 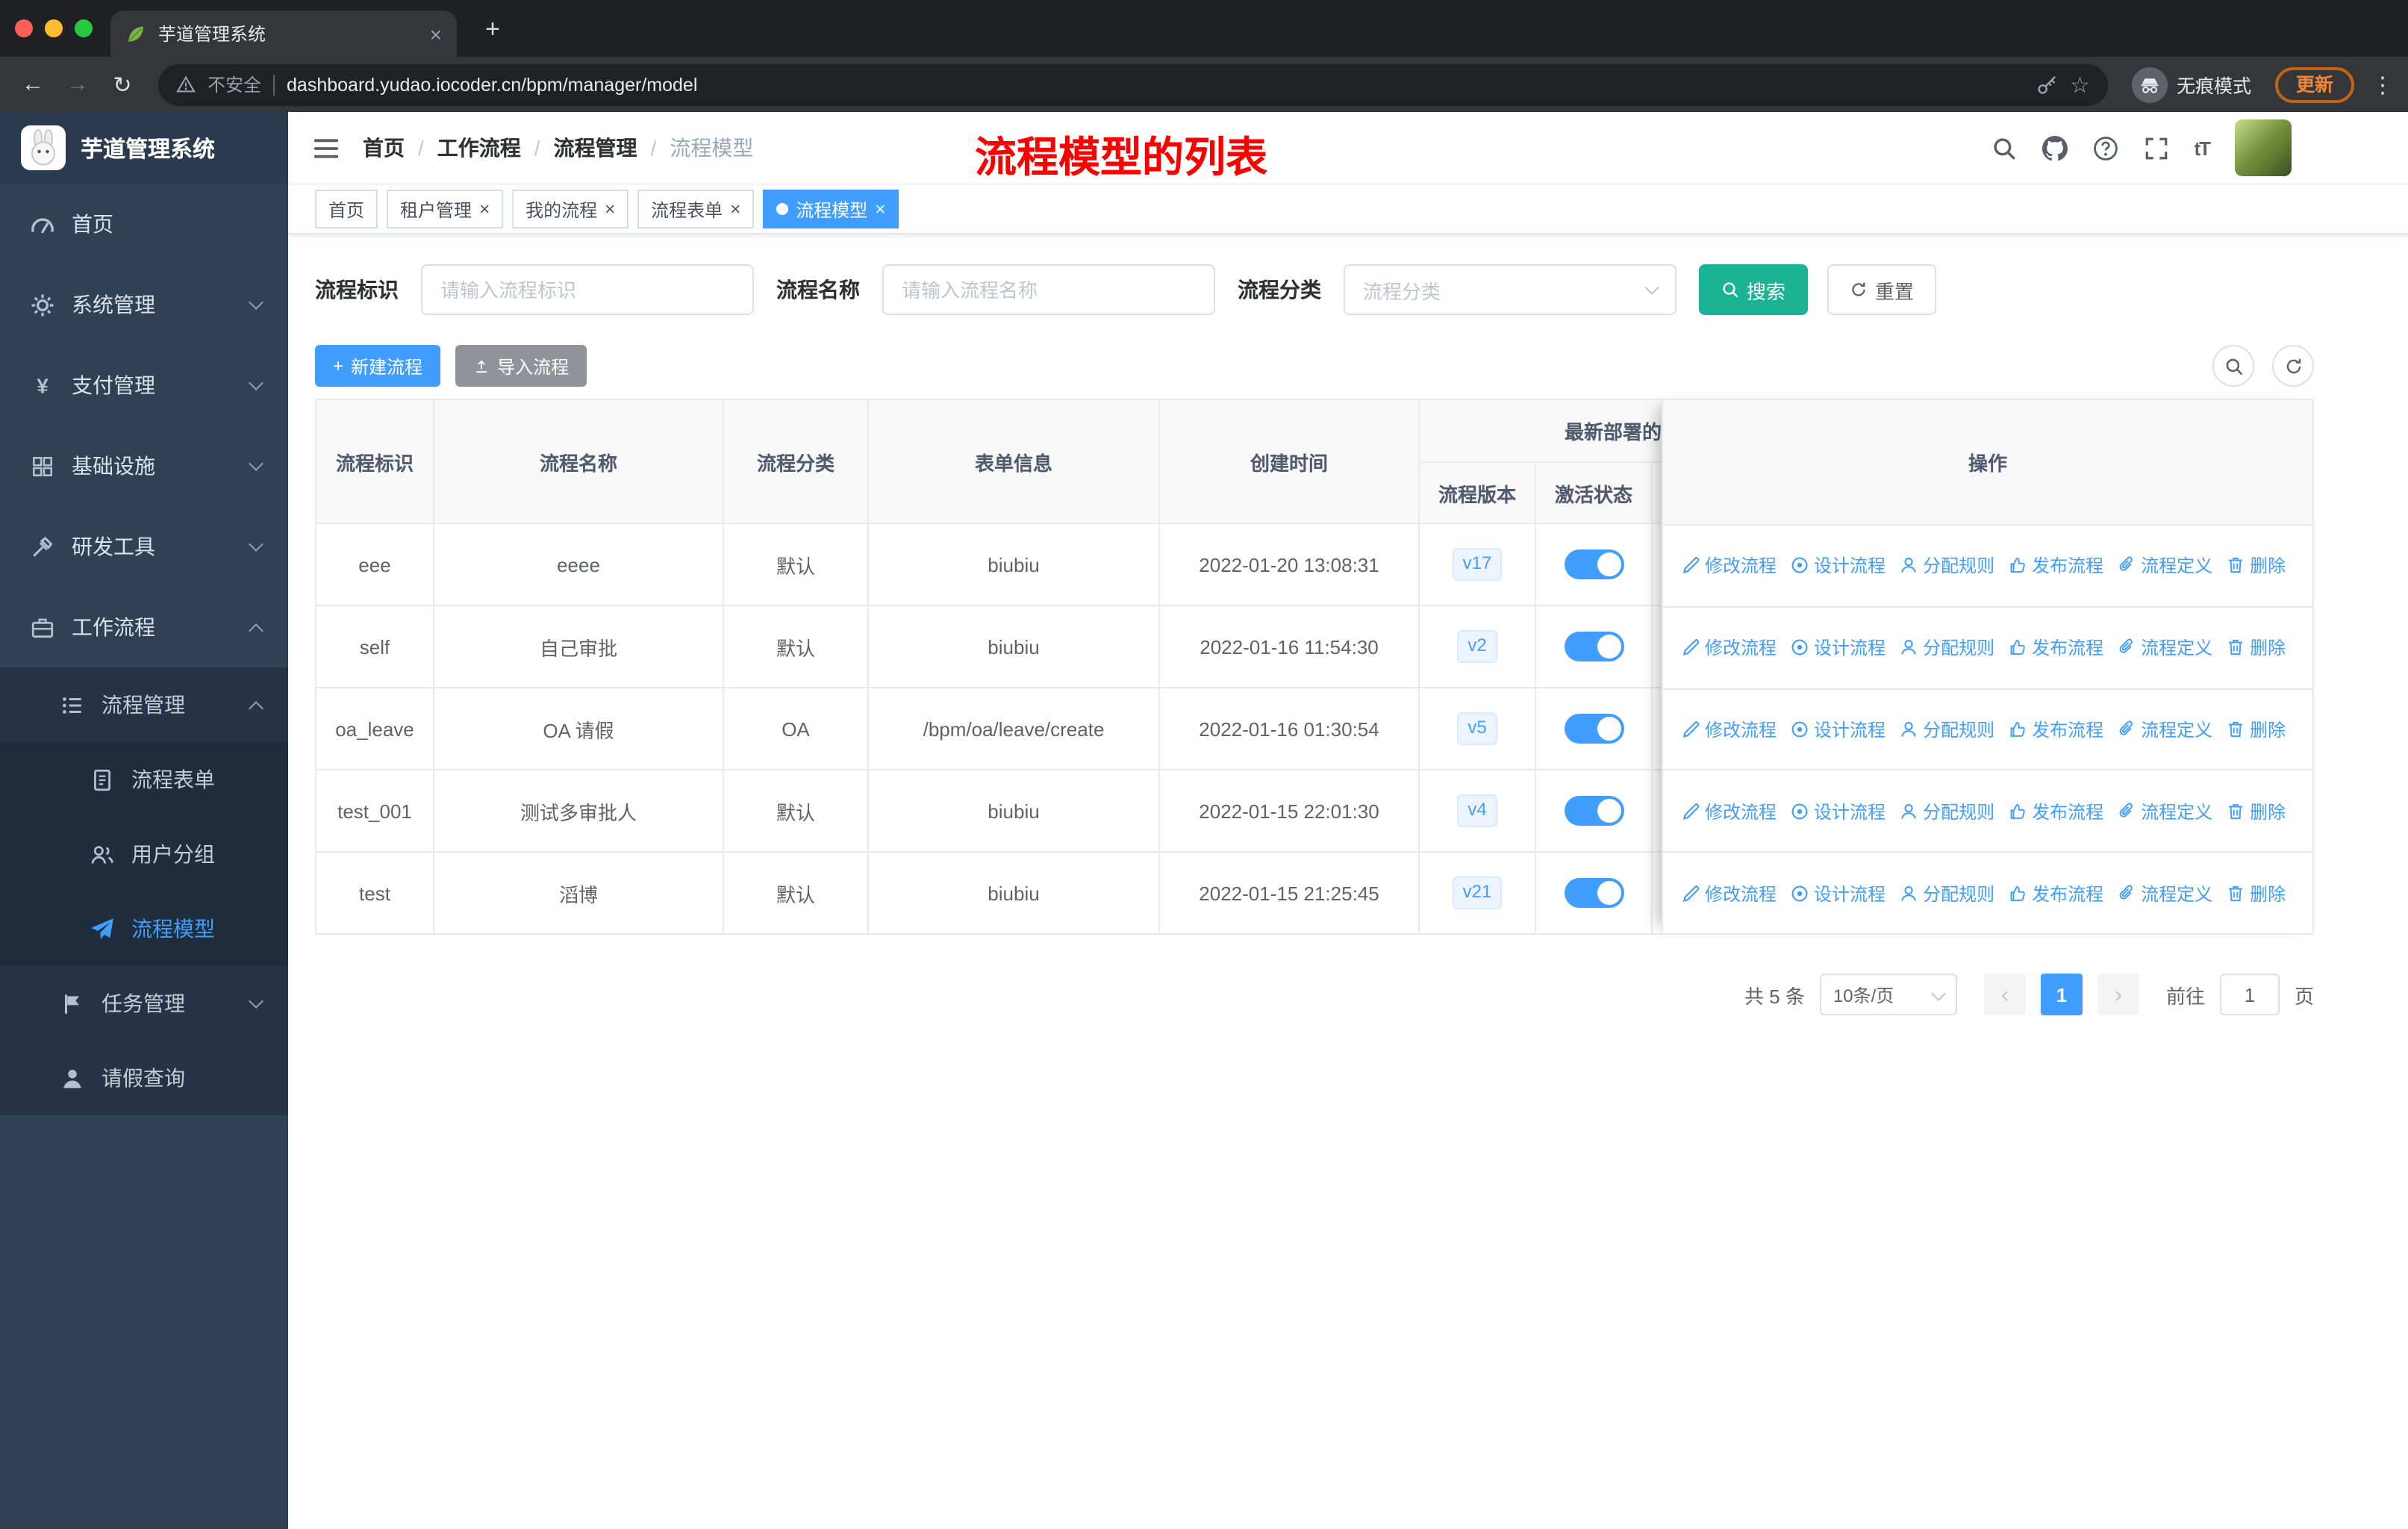 What do you see at coordinates (1477, 728) in the screenshot?
I see `version-badge: v5` at bounding box center [1477, 728].